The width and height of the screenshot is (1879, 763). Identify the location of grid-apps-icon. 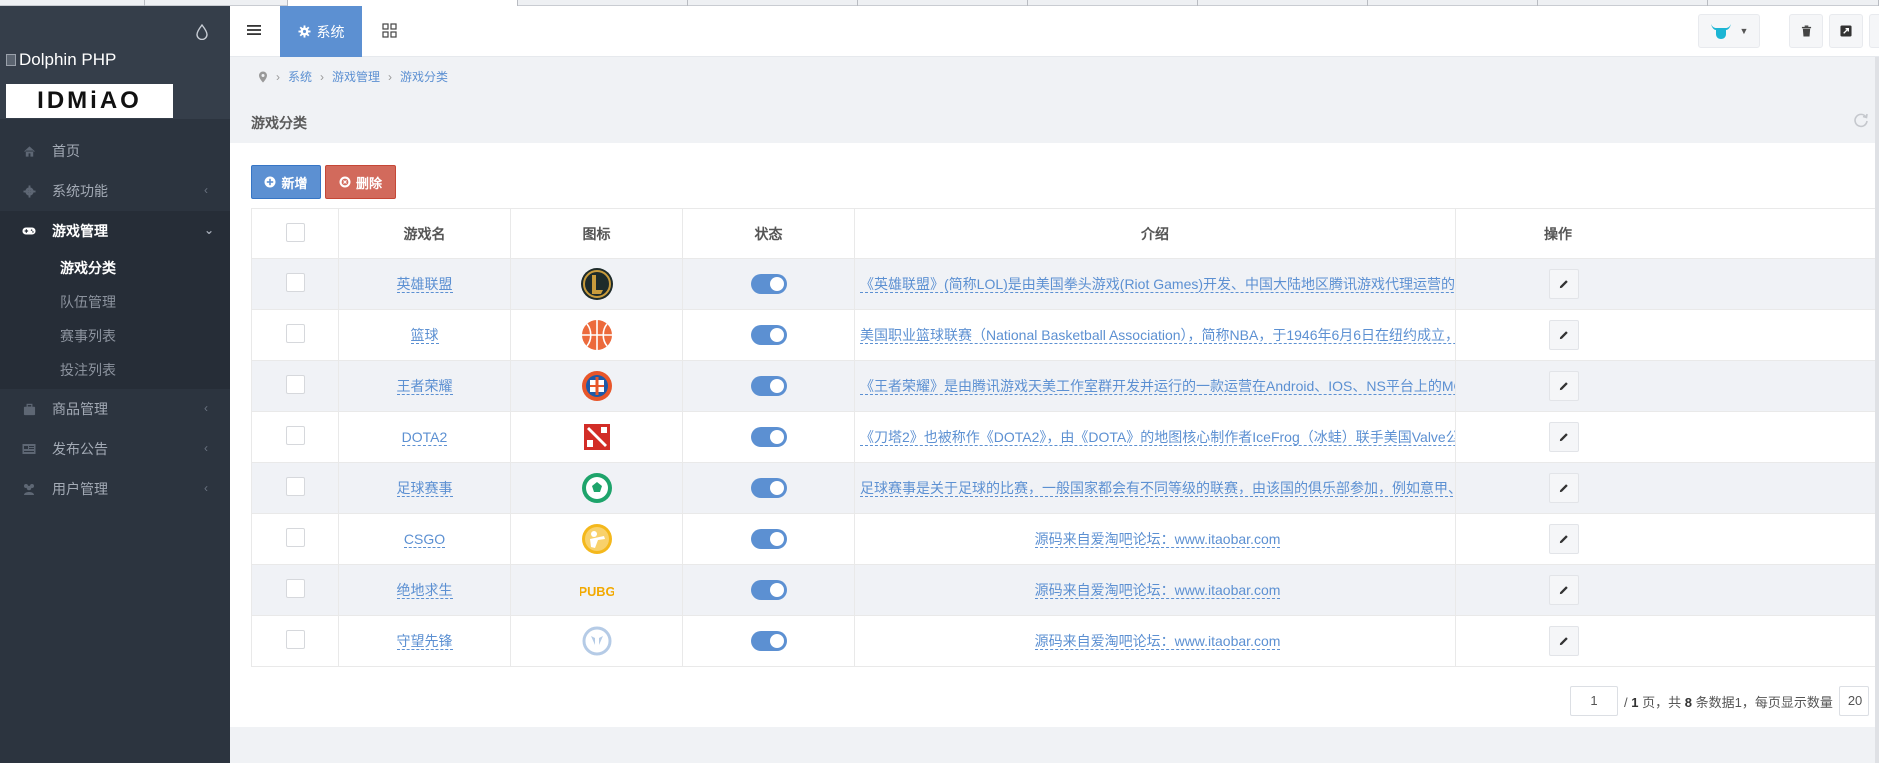
(389, 30).